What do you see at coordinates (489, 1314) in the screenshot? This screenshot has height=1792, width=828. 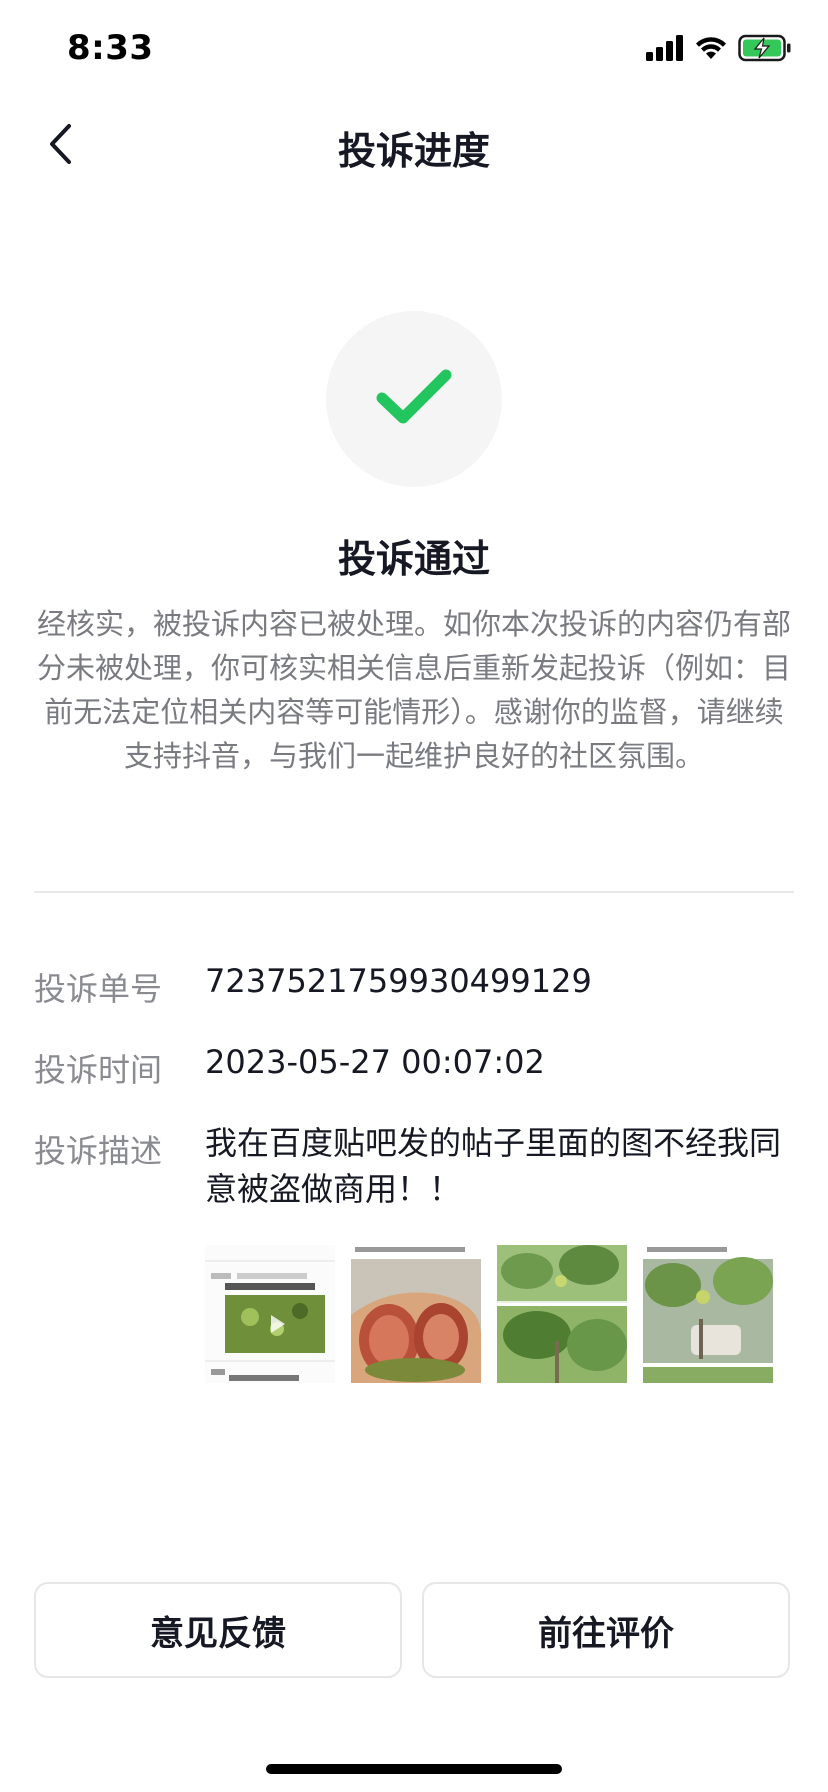 I see `evidence-thumbnails` at bounding box center [489, 1314].